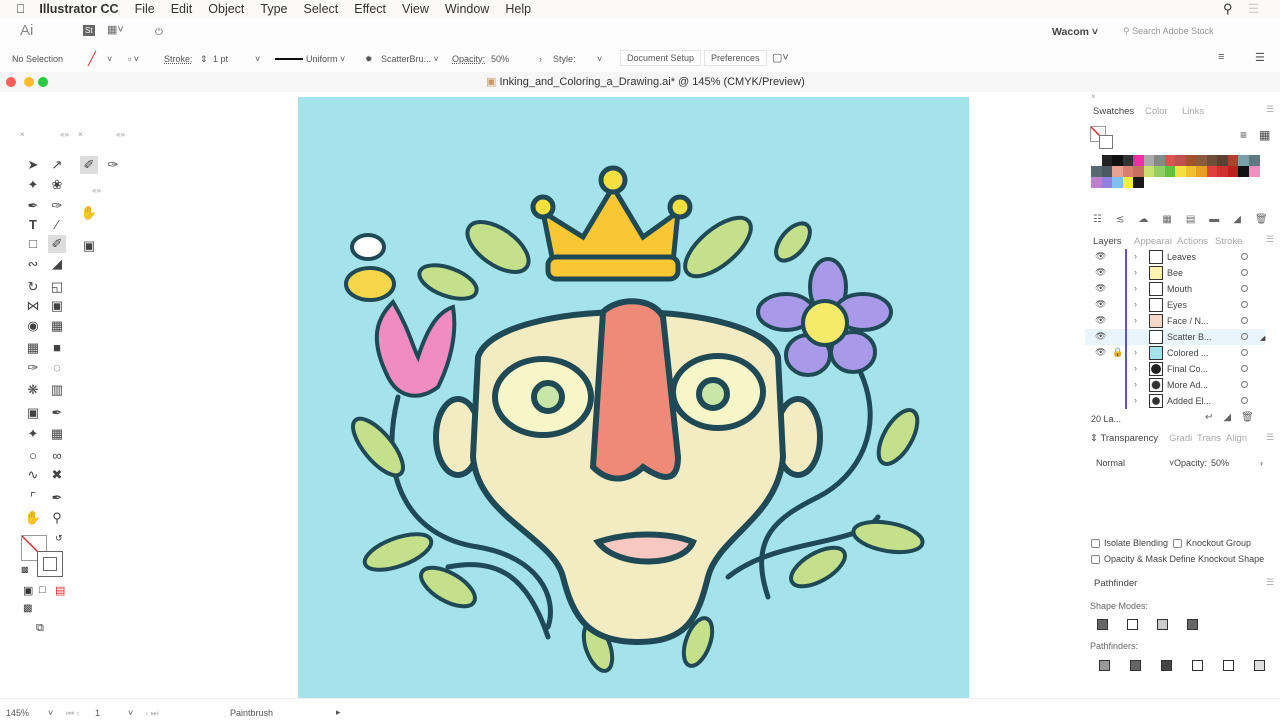 This screenshot has height=720, width=1280. What do you see at coordinates (50, 713) in the screenshot?
I see `zoom-dropdown: ˅` at bounding box center [50, 713].